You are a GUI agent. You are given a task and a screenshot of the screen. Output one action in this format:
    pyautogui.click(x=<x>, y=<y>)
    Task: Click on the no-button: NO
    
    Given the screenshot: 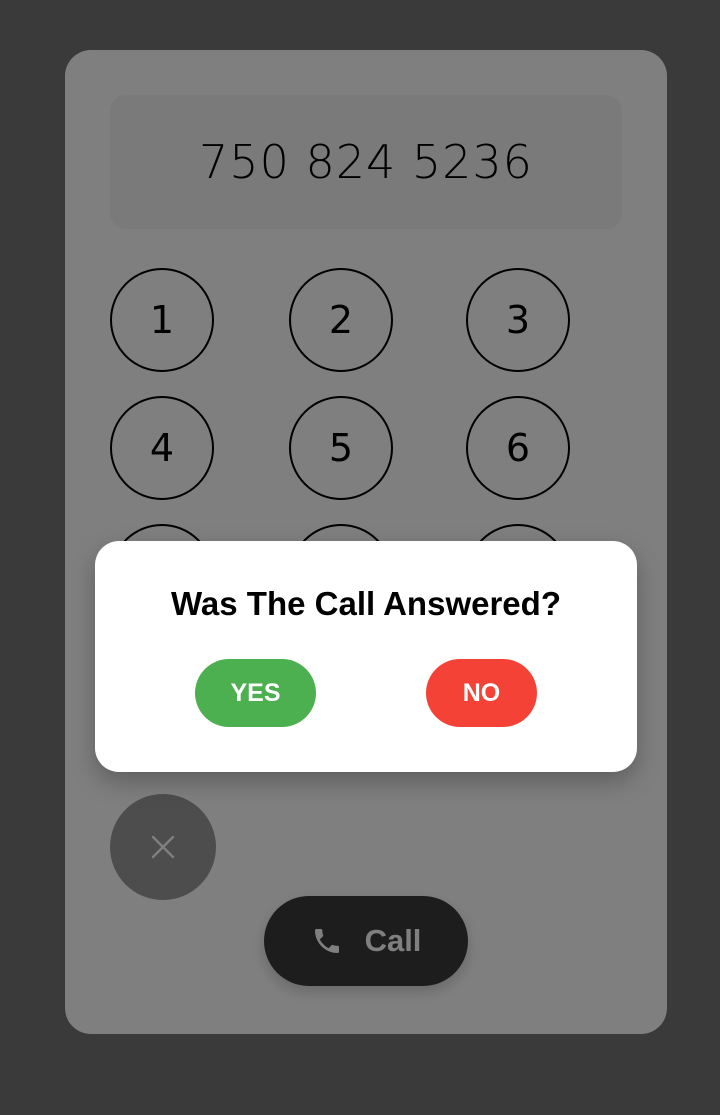 What is the action you would take?
    pyautogui.click(x=481, y=693)
    